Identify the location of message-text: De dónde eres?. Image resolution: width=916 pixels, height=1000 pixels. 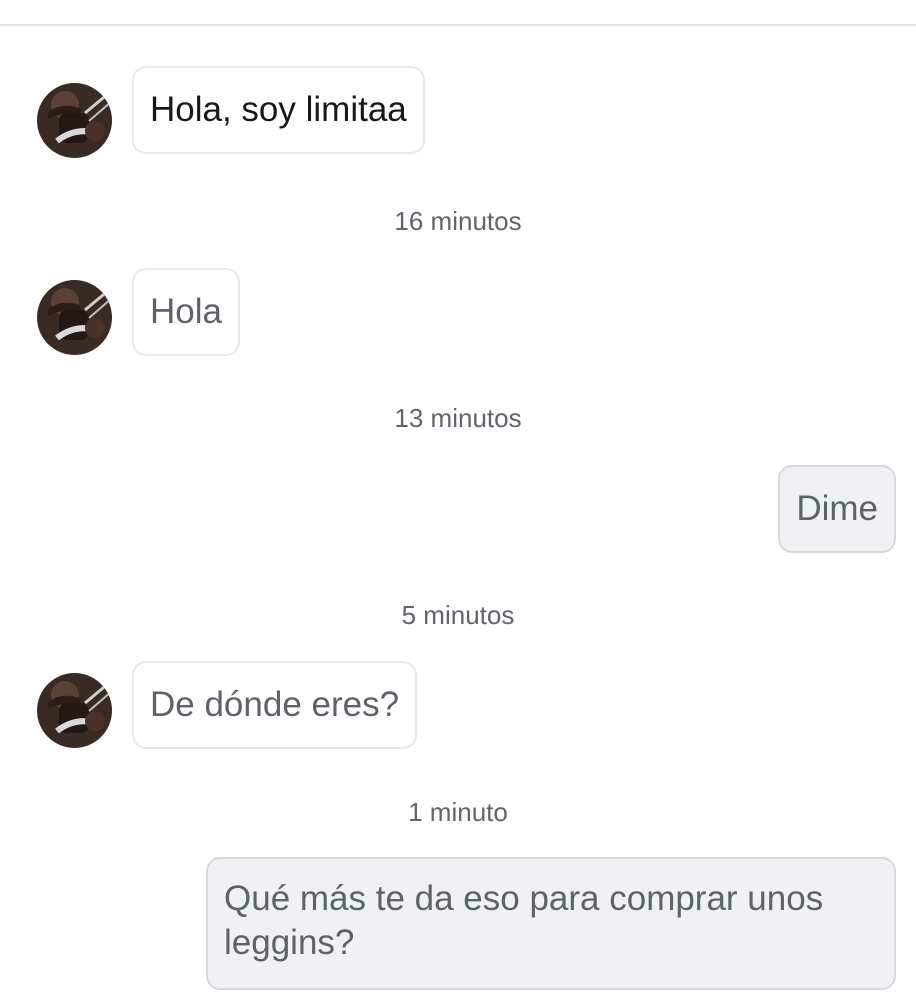
(275, 704).